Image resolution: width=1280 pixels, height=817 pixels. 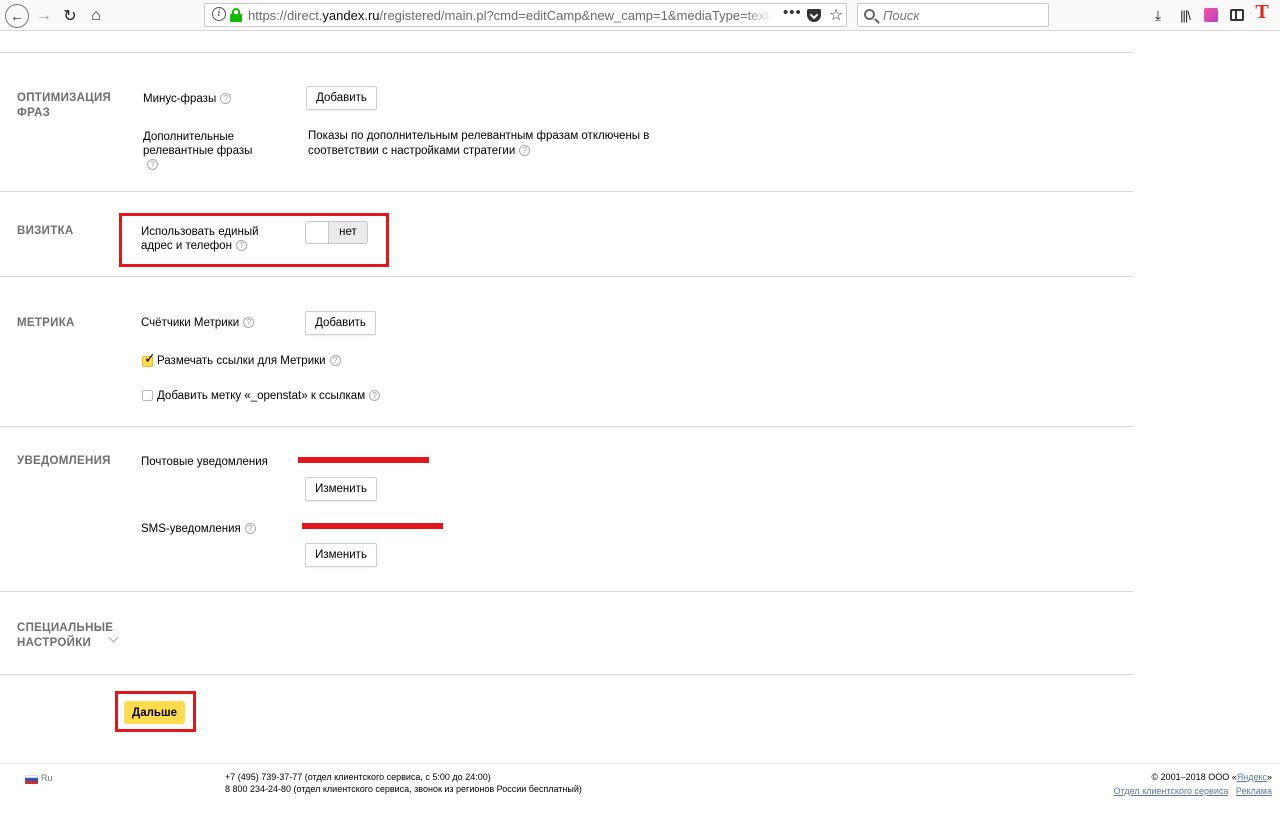 I want to click on reload-icon: ↻, so click(x=70, y=16).